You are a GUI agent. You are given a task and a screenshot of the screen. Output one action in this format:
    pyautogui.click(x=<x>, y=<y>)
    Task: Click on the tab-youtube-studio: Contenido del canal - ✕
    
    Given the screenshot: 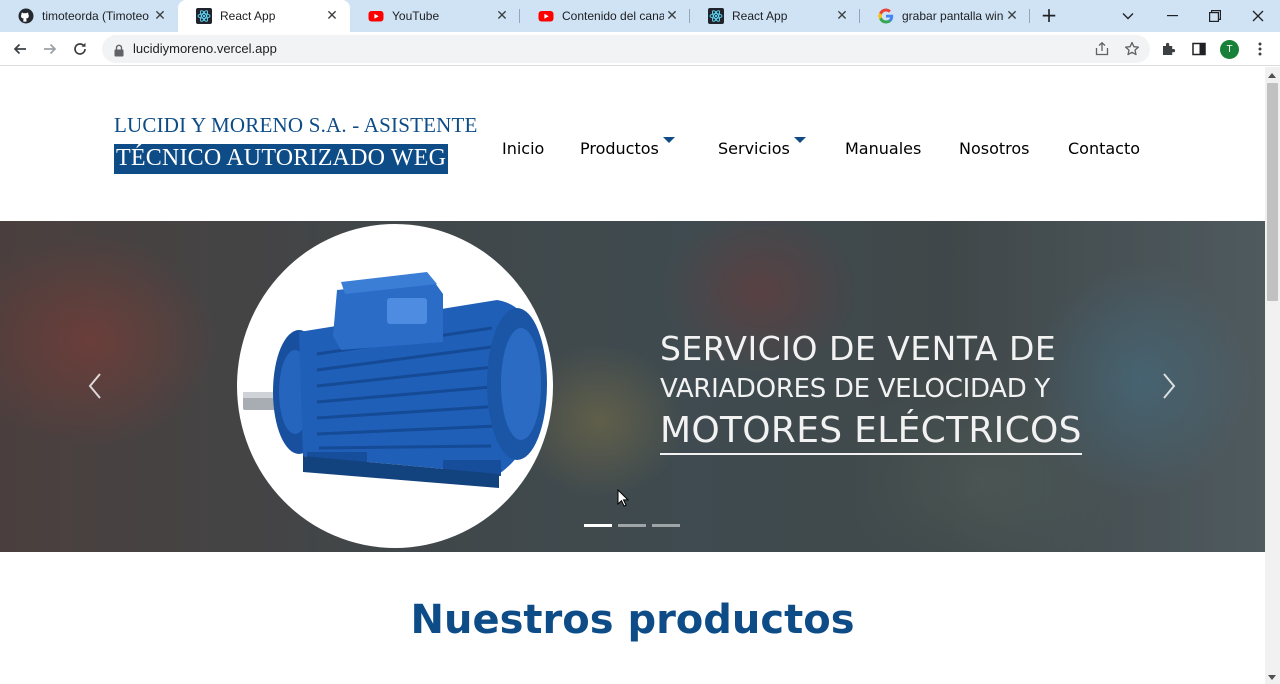 What is the action you would take?
    pyautogui.click(x=605, y=16)
    